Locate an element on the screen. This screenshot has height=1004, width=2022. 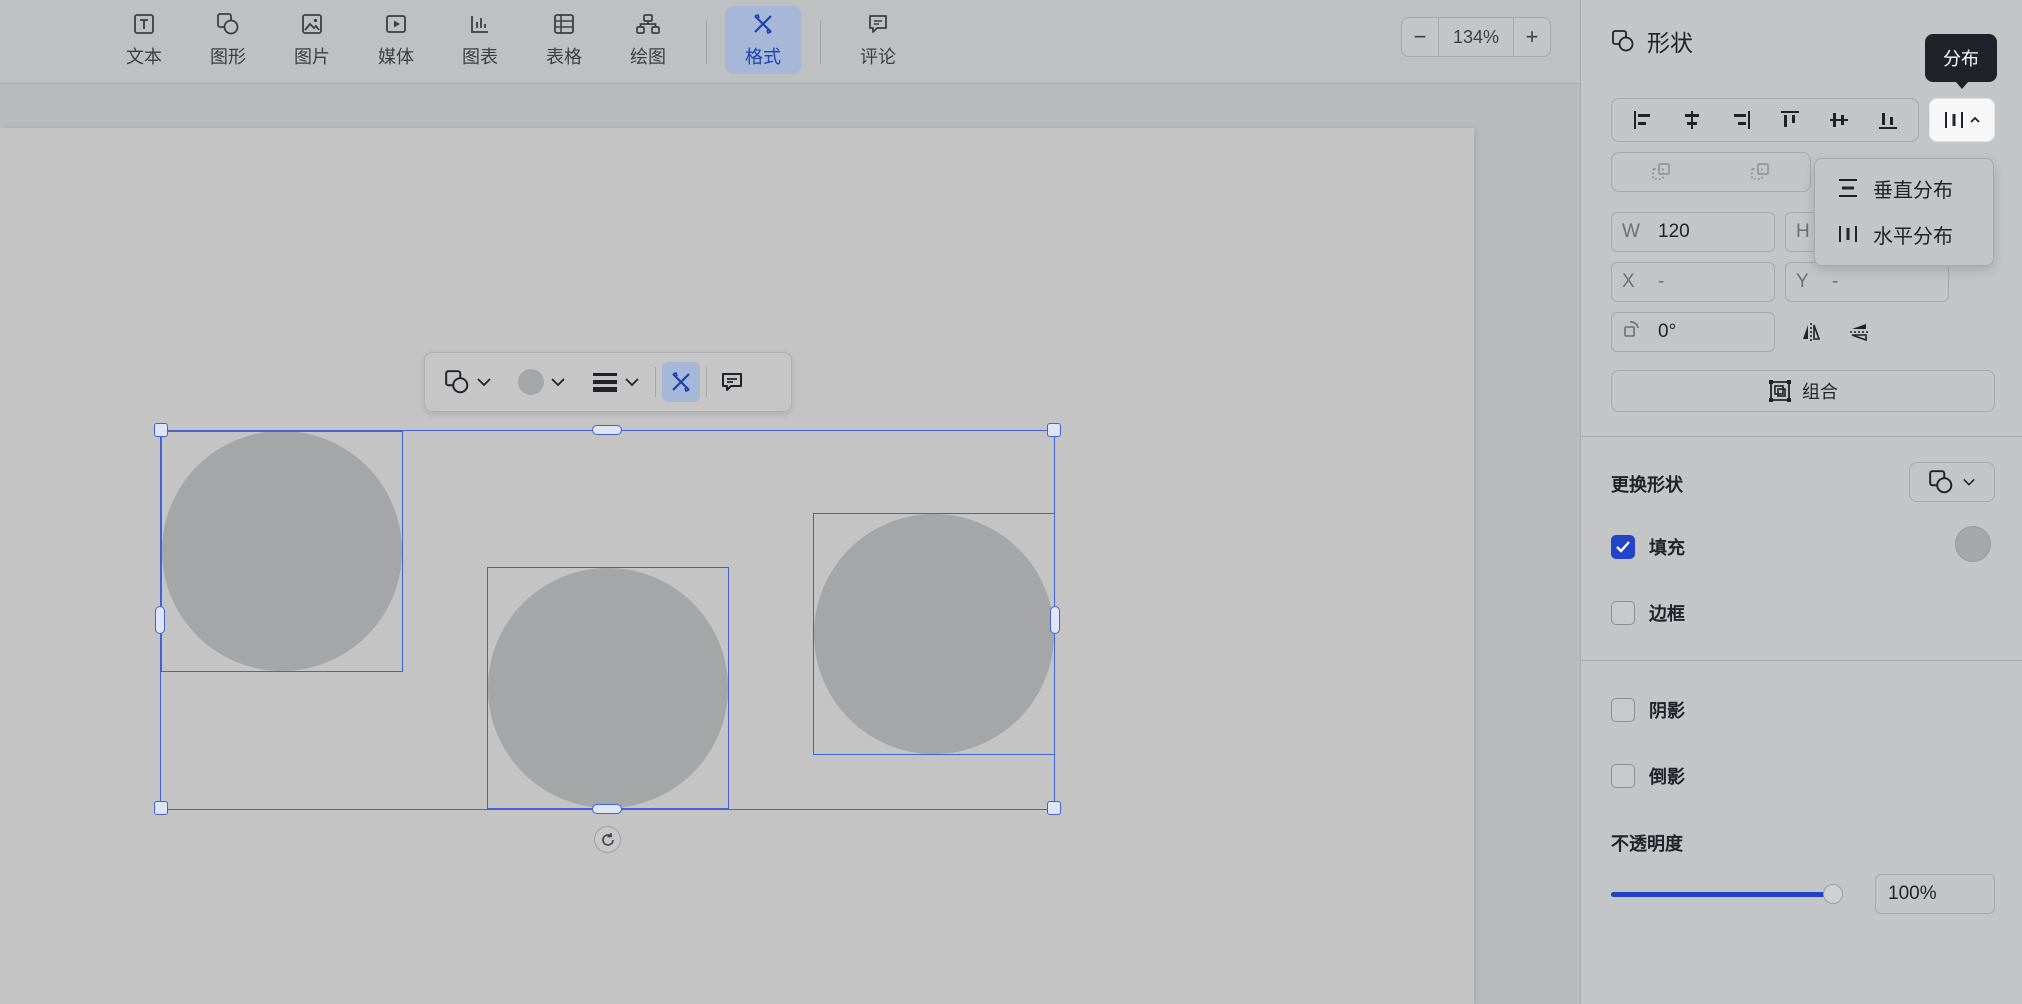
toolbar-item-label: 文本 is located at coordinates (144, 57).